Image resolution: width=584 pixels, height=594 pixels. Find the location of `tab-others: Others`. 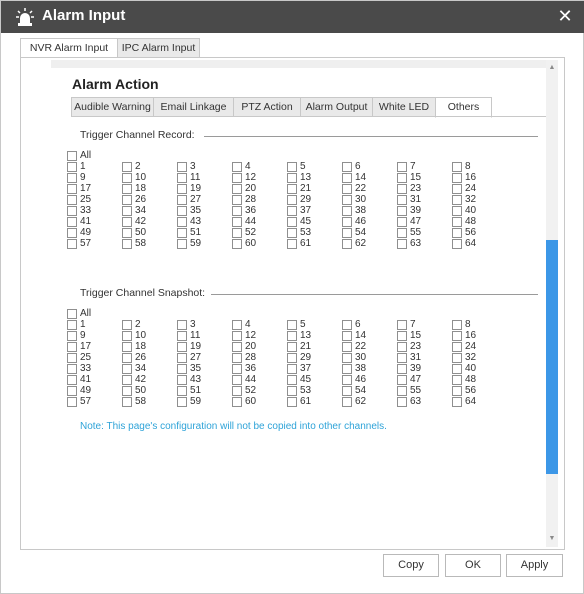

tab-others: Others is located at coordinates (463, 107).